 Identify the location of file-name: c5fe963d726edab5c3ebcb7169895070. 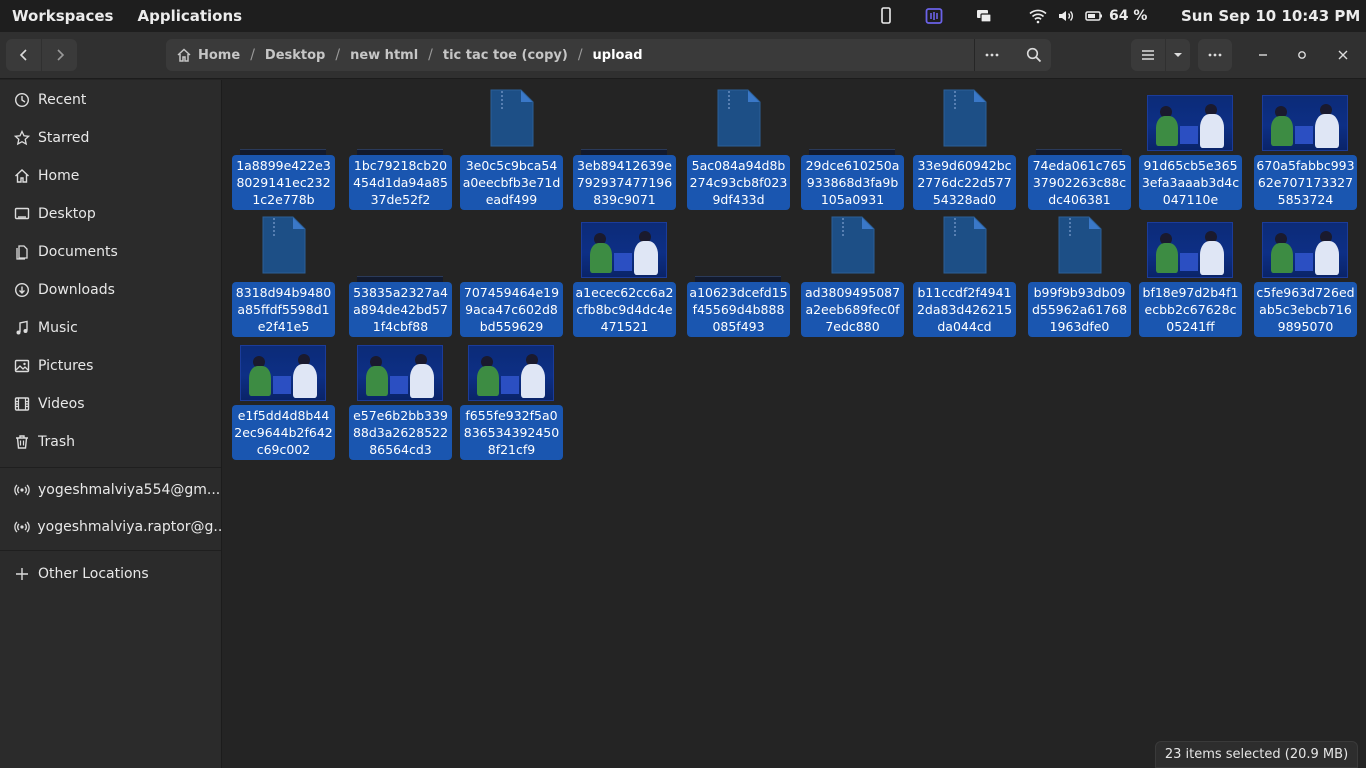
(1305, 309).